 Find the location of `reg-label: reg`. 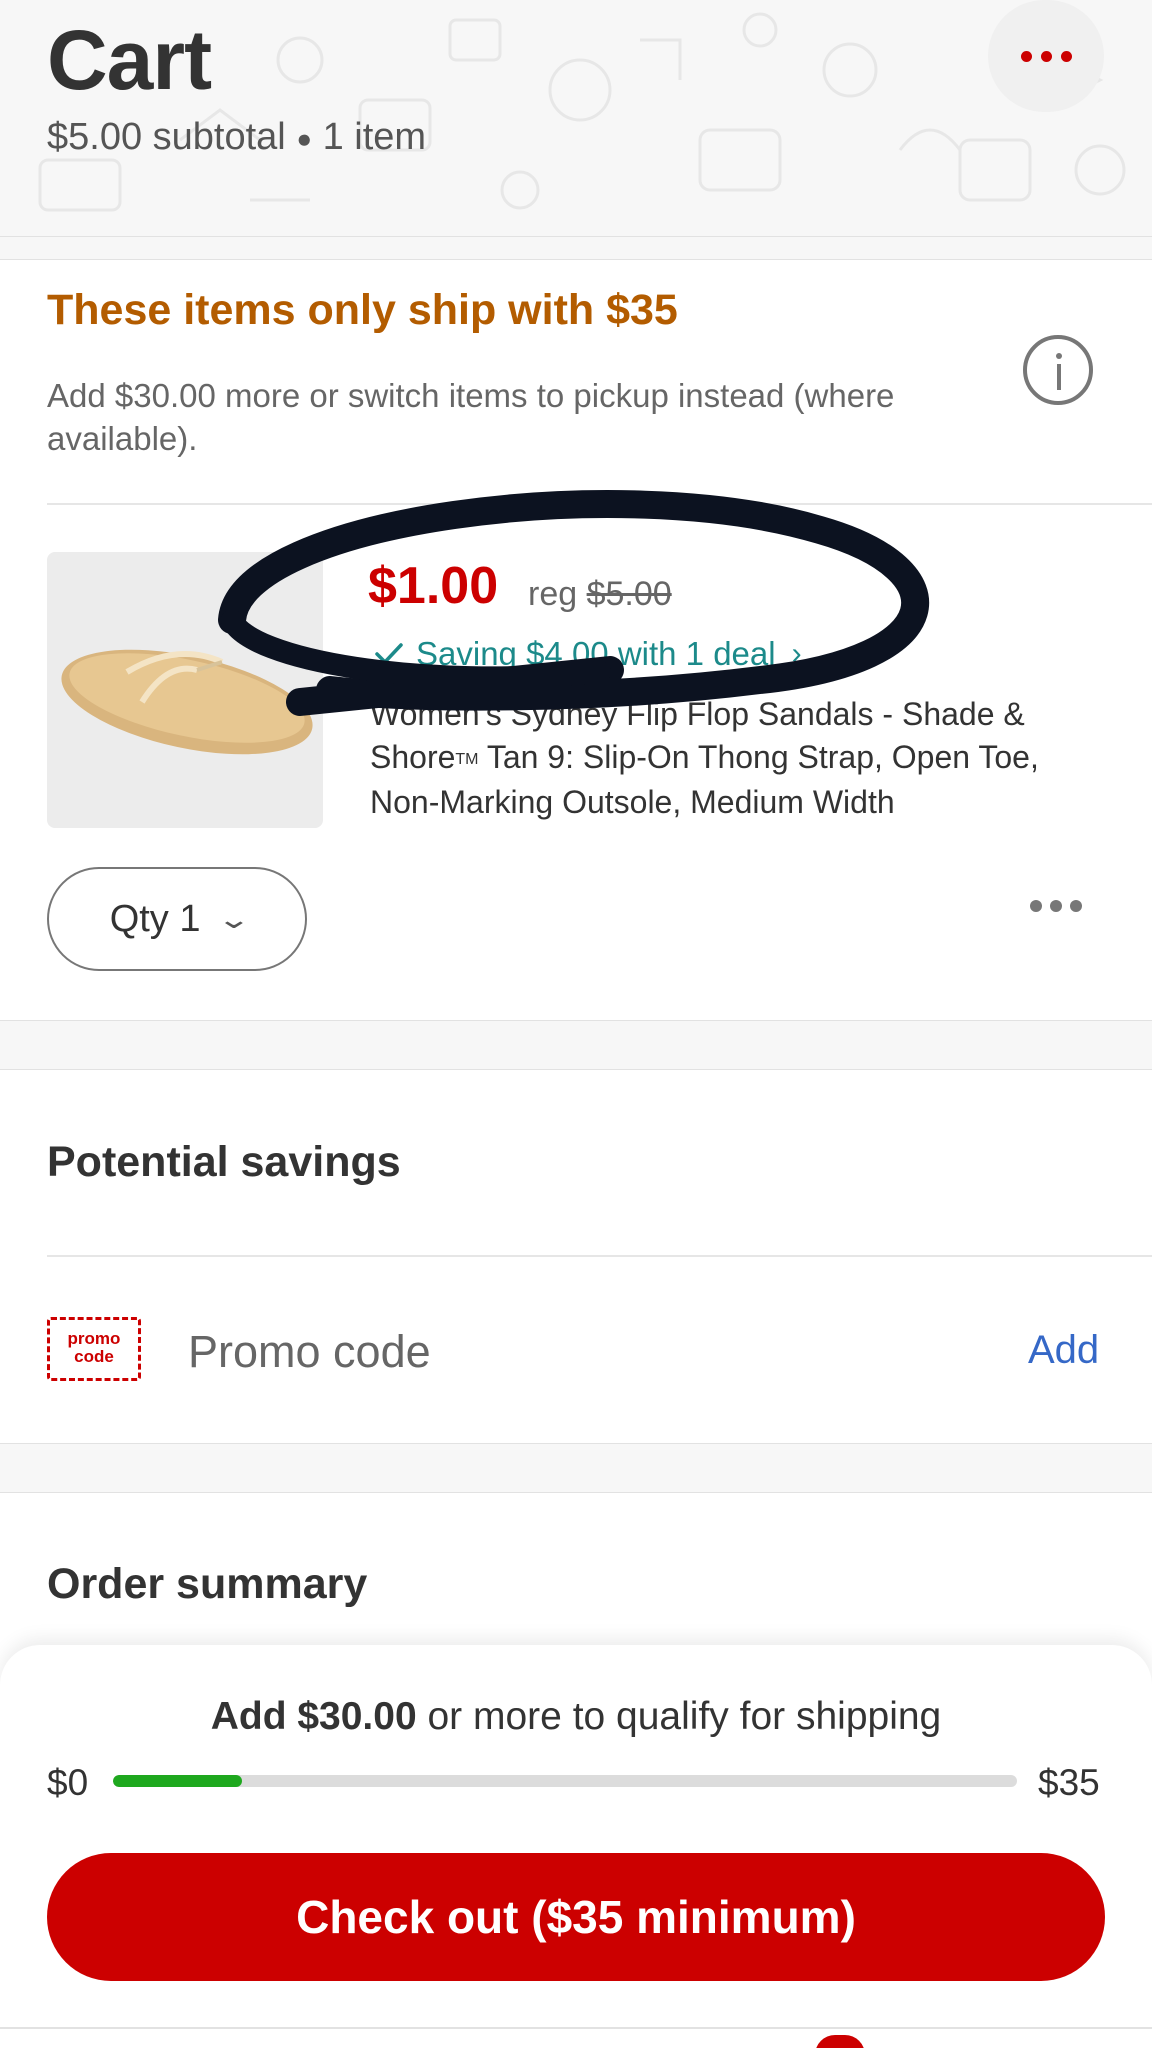

reg-label: reg is located at coordinates (553, 594).